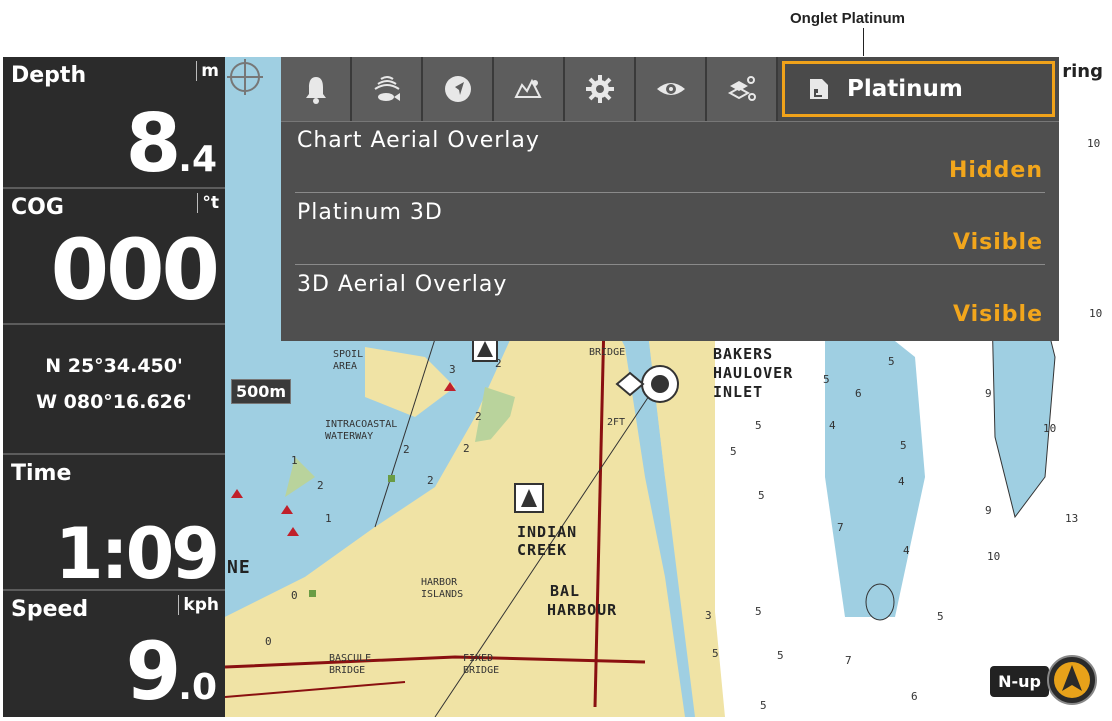  I want to click on scale-indicator: 500m, so click(261, 391).